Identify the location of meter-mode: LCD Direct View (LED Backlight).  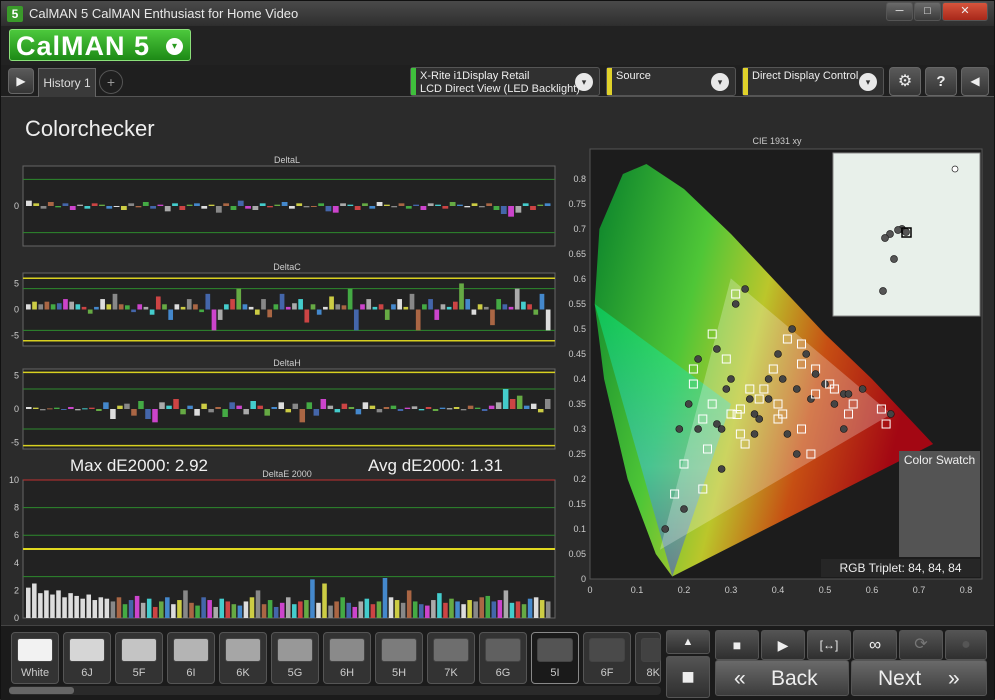
(500, 89).